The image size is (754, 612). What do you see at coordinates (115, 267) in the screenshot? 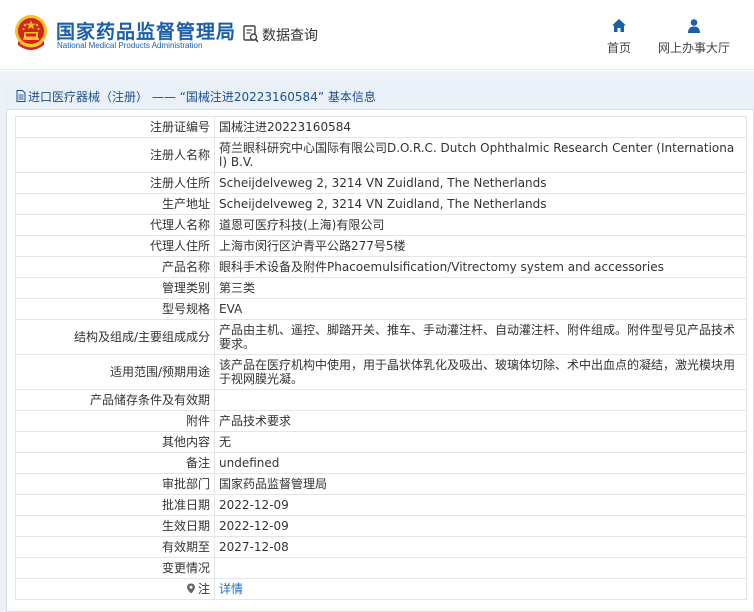
I see `field-label: 产品名称` at bounding box center [115, 267].